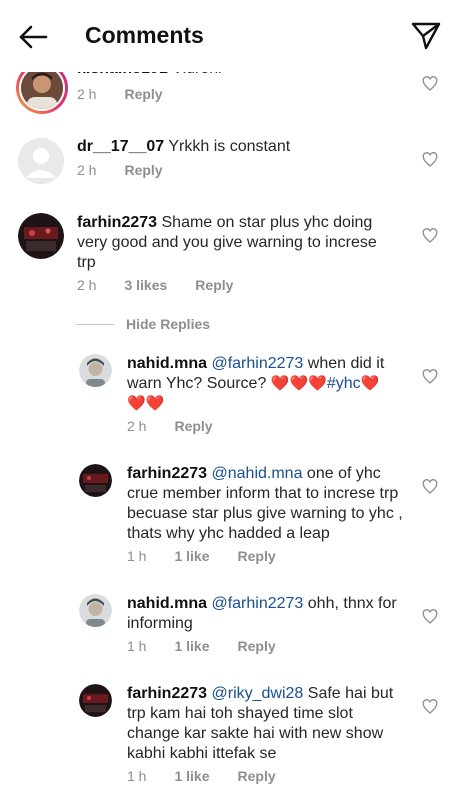 The image size is (463, 800). I want to click on reply-meta: 2 h Reply, so click(184, 426).